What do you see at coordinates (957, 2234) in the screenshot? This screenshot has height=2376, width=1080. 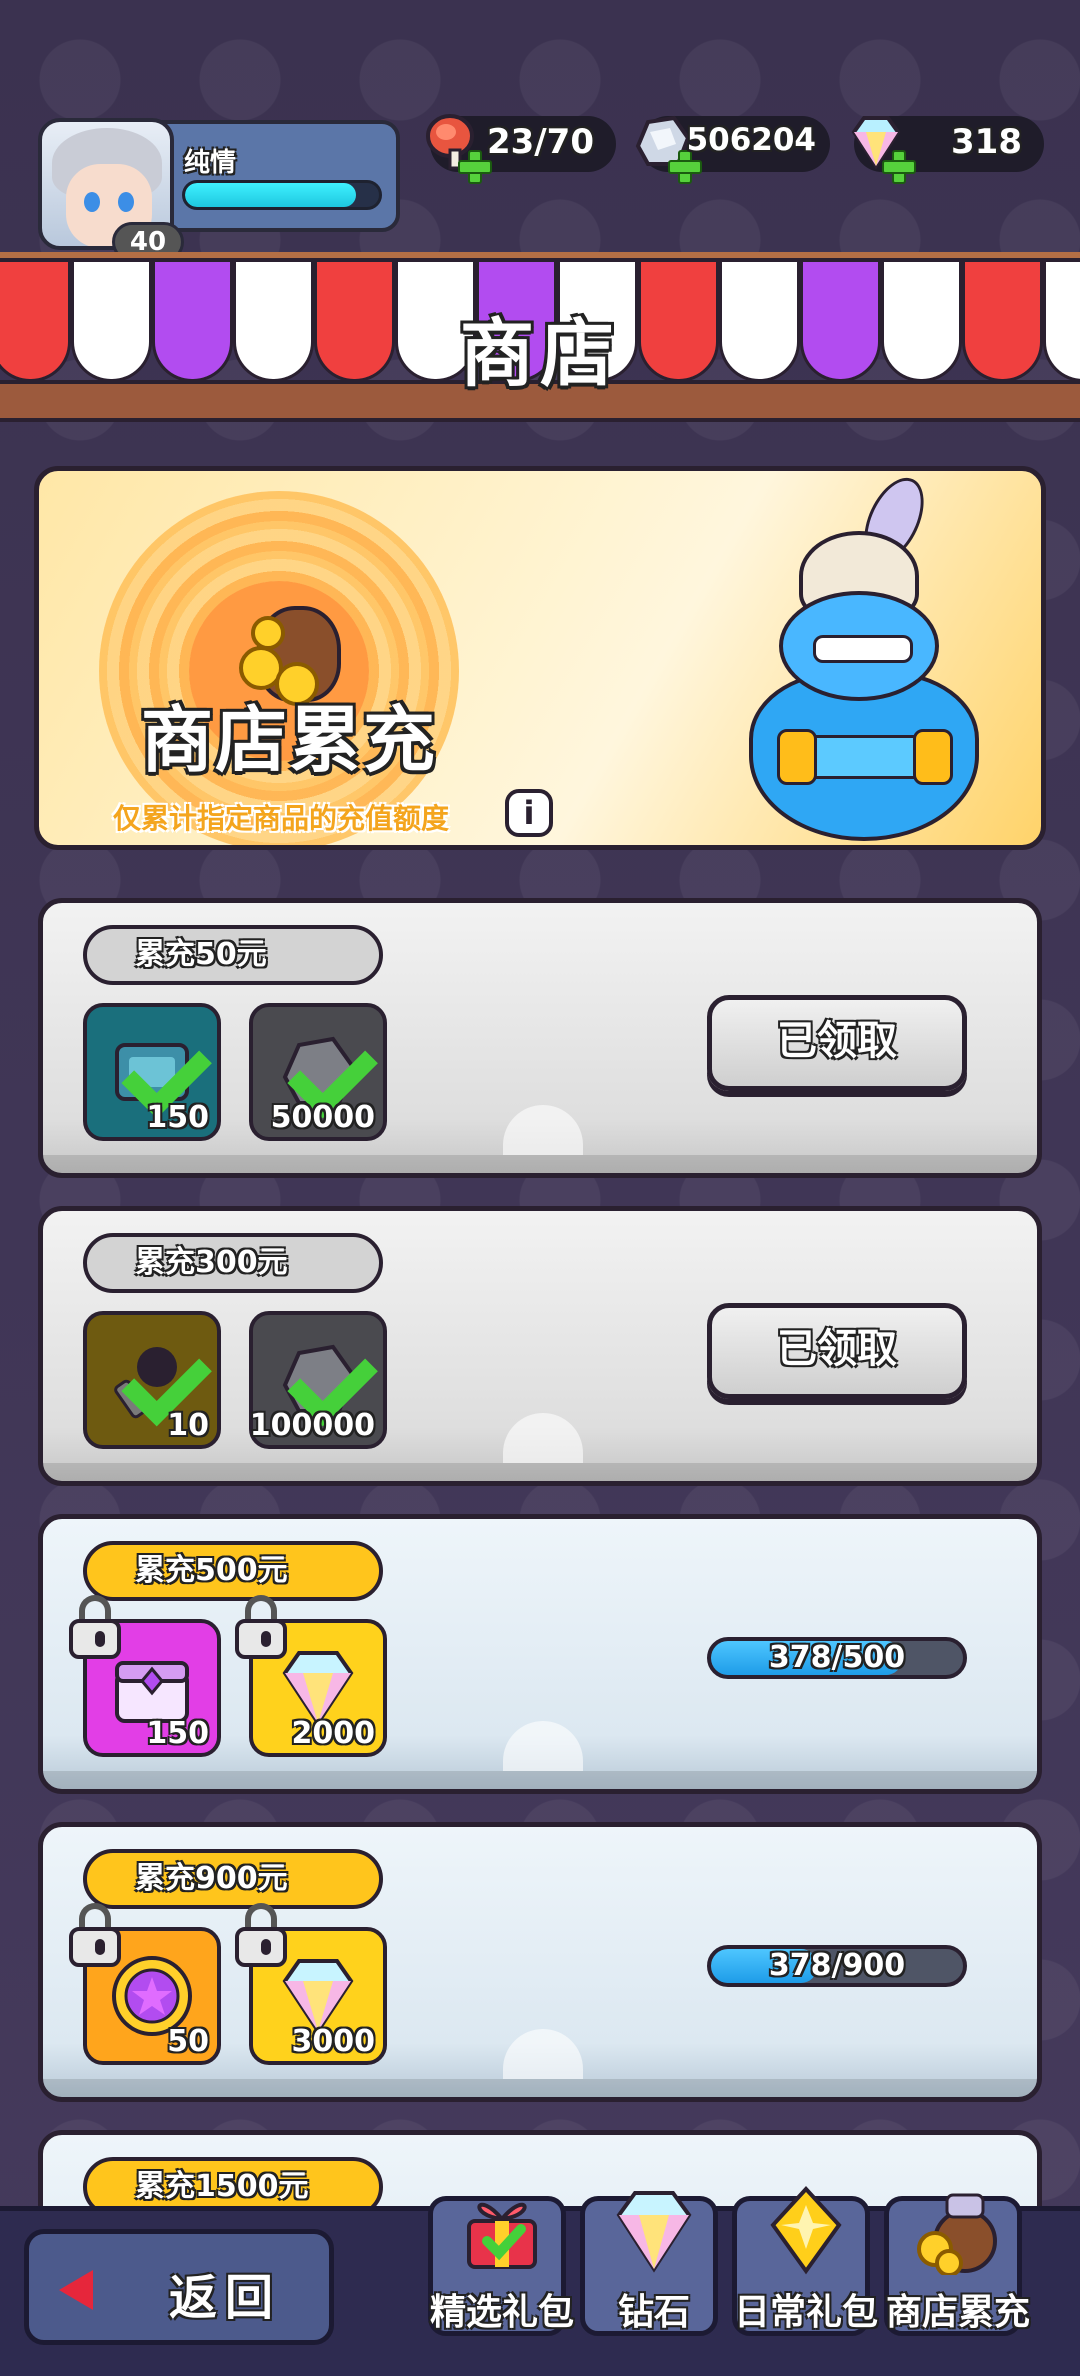 I see `coin-bag-icon` at bounding box center [957, 2234].